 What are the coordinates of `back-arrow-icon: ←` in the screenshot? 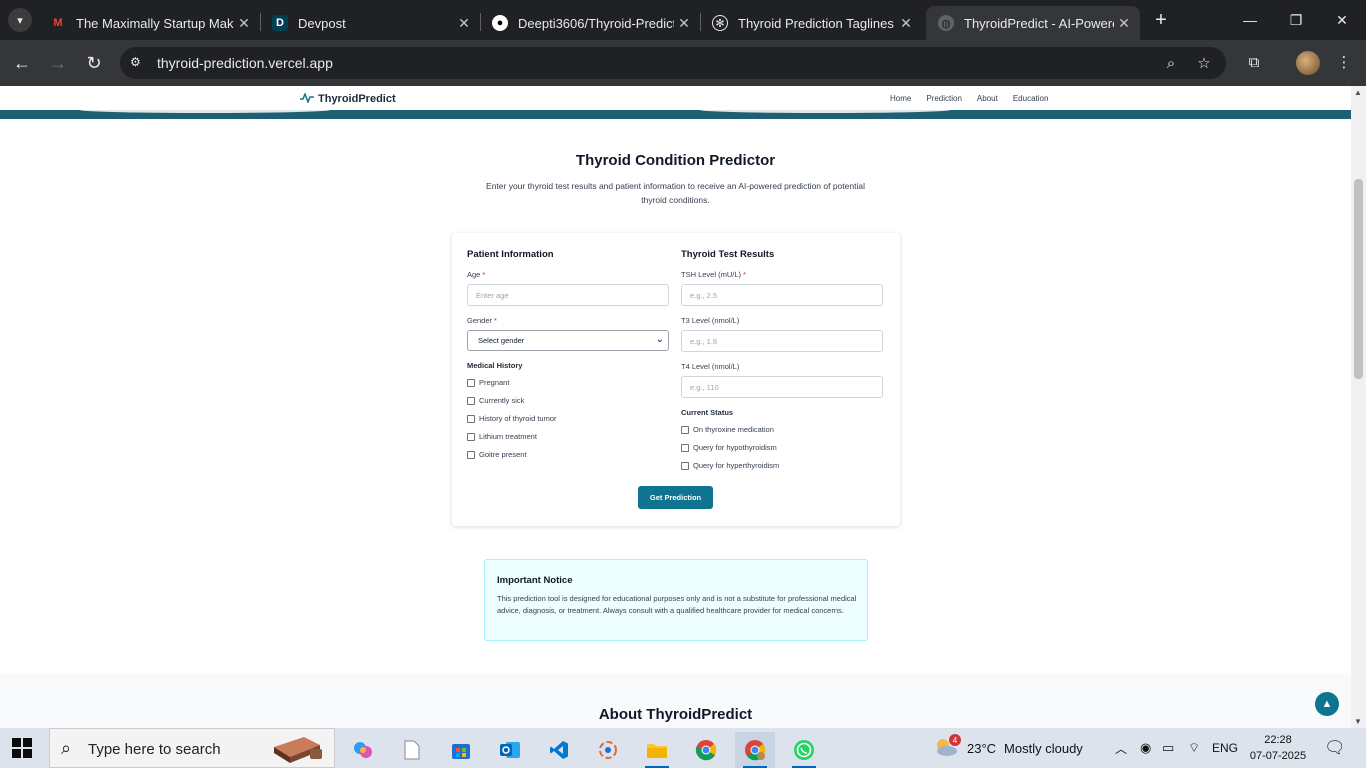 It's located at (22, 63).